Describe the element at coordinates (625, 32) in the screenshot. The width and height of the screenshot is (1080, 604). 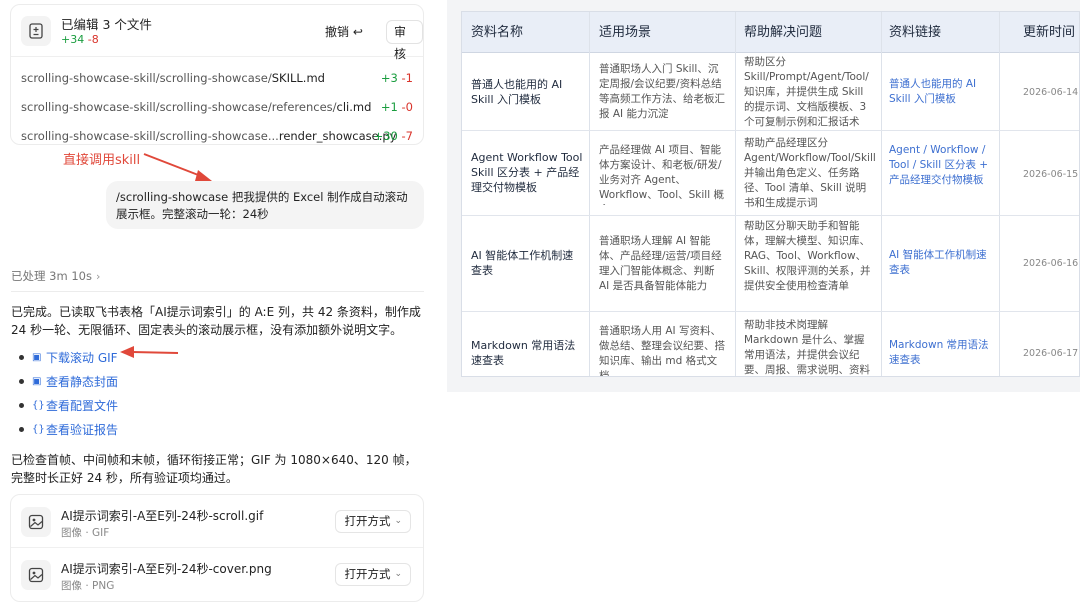
I see `column-header: 适用场景` at that location.